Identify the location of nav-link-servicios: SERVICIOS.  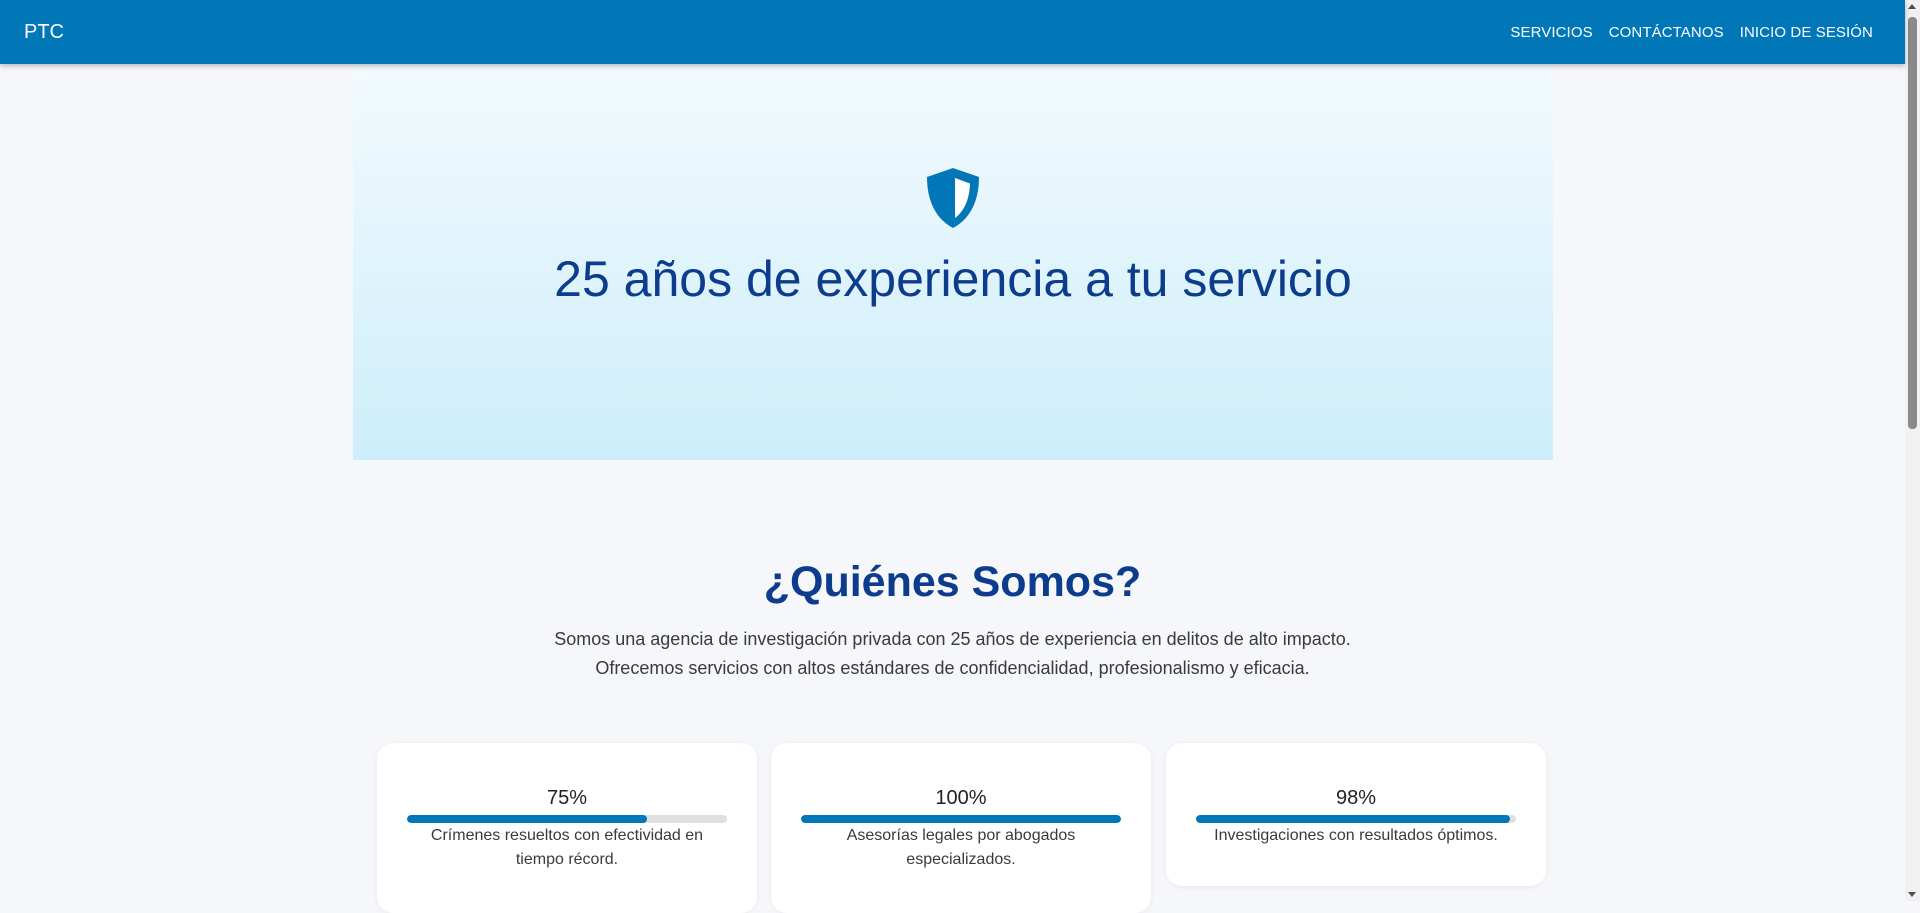
(1551, 32).